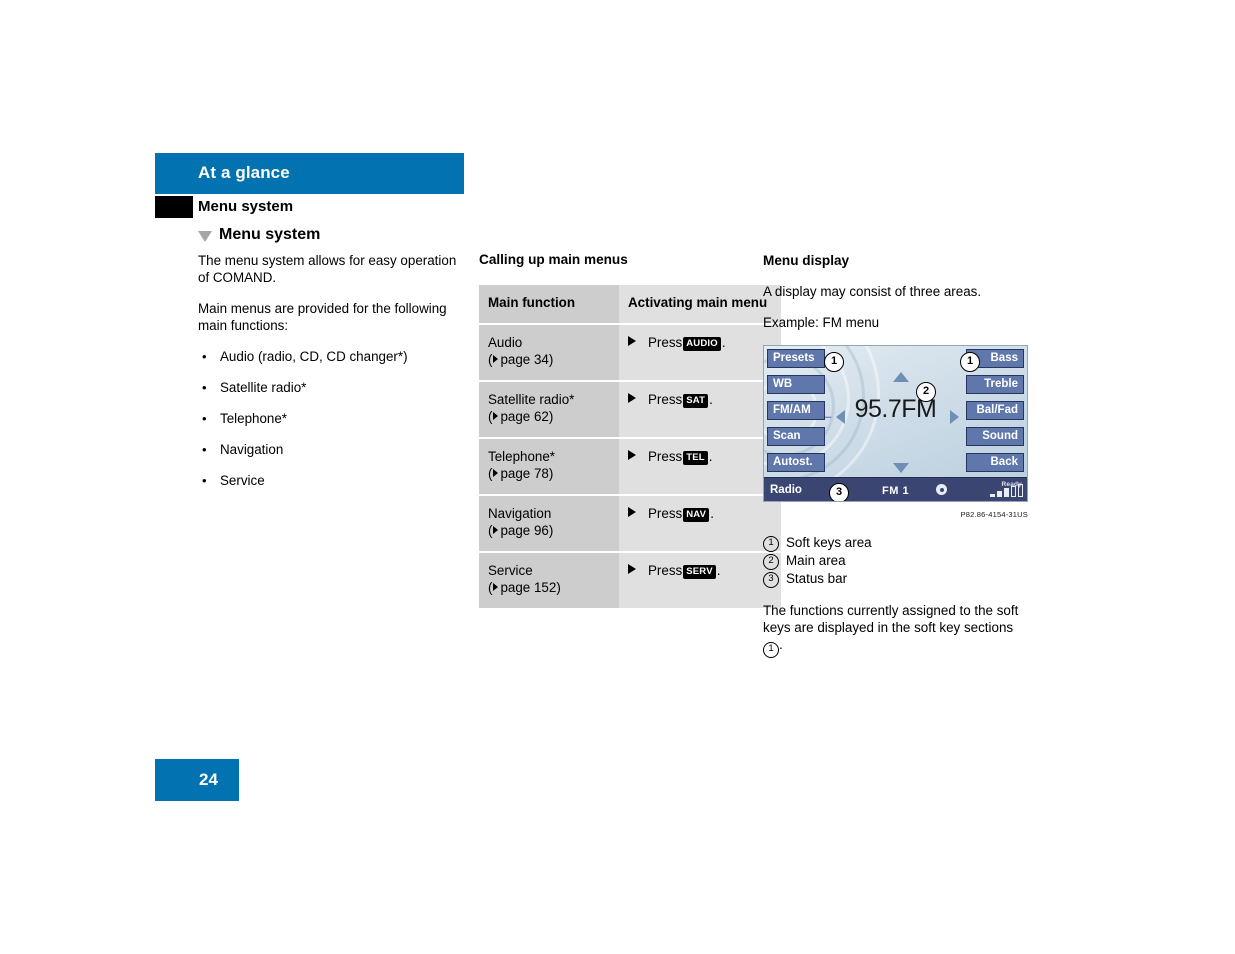 This screenshot has height=954, width=1235. Describe the element at coordinates (796, 358) in the screenshot. I see `softkey-presets: Presets` at that location.